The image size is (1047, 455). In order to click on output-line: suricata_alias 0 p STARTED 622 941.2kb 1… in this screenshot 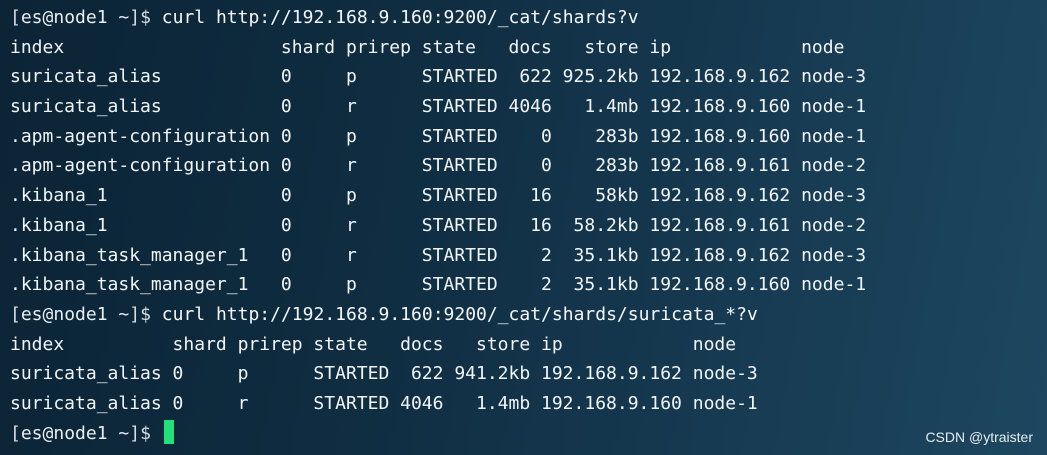, I will do `click(384, 374)`.